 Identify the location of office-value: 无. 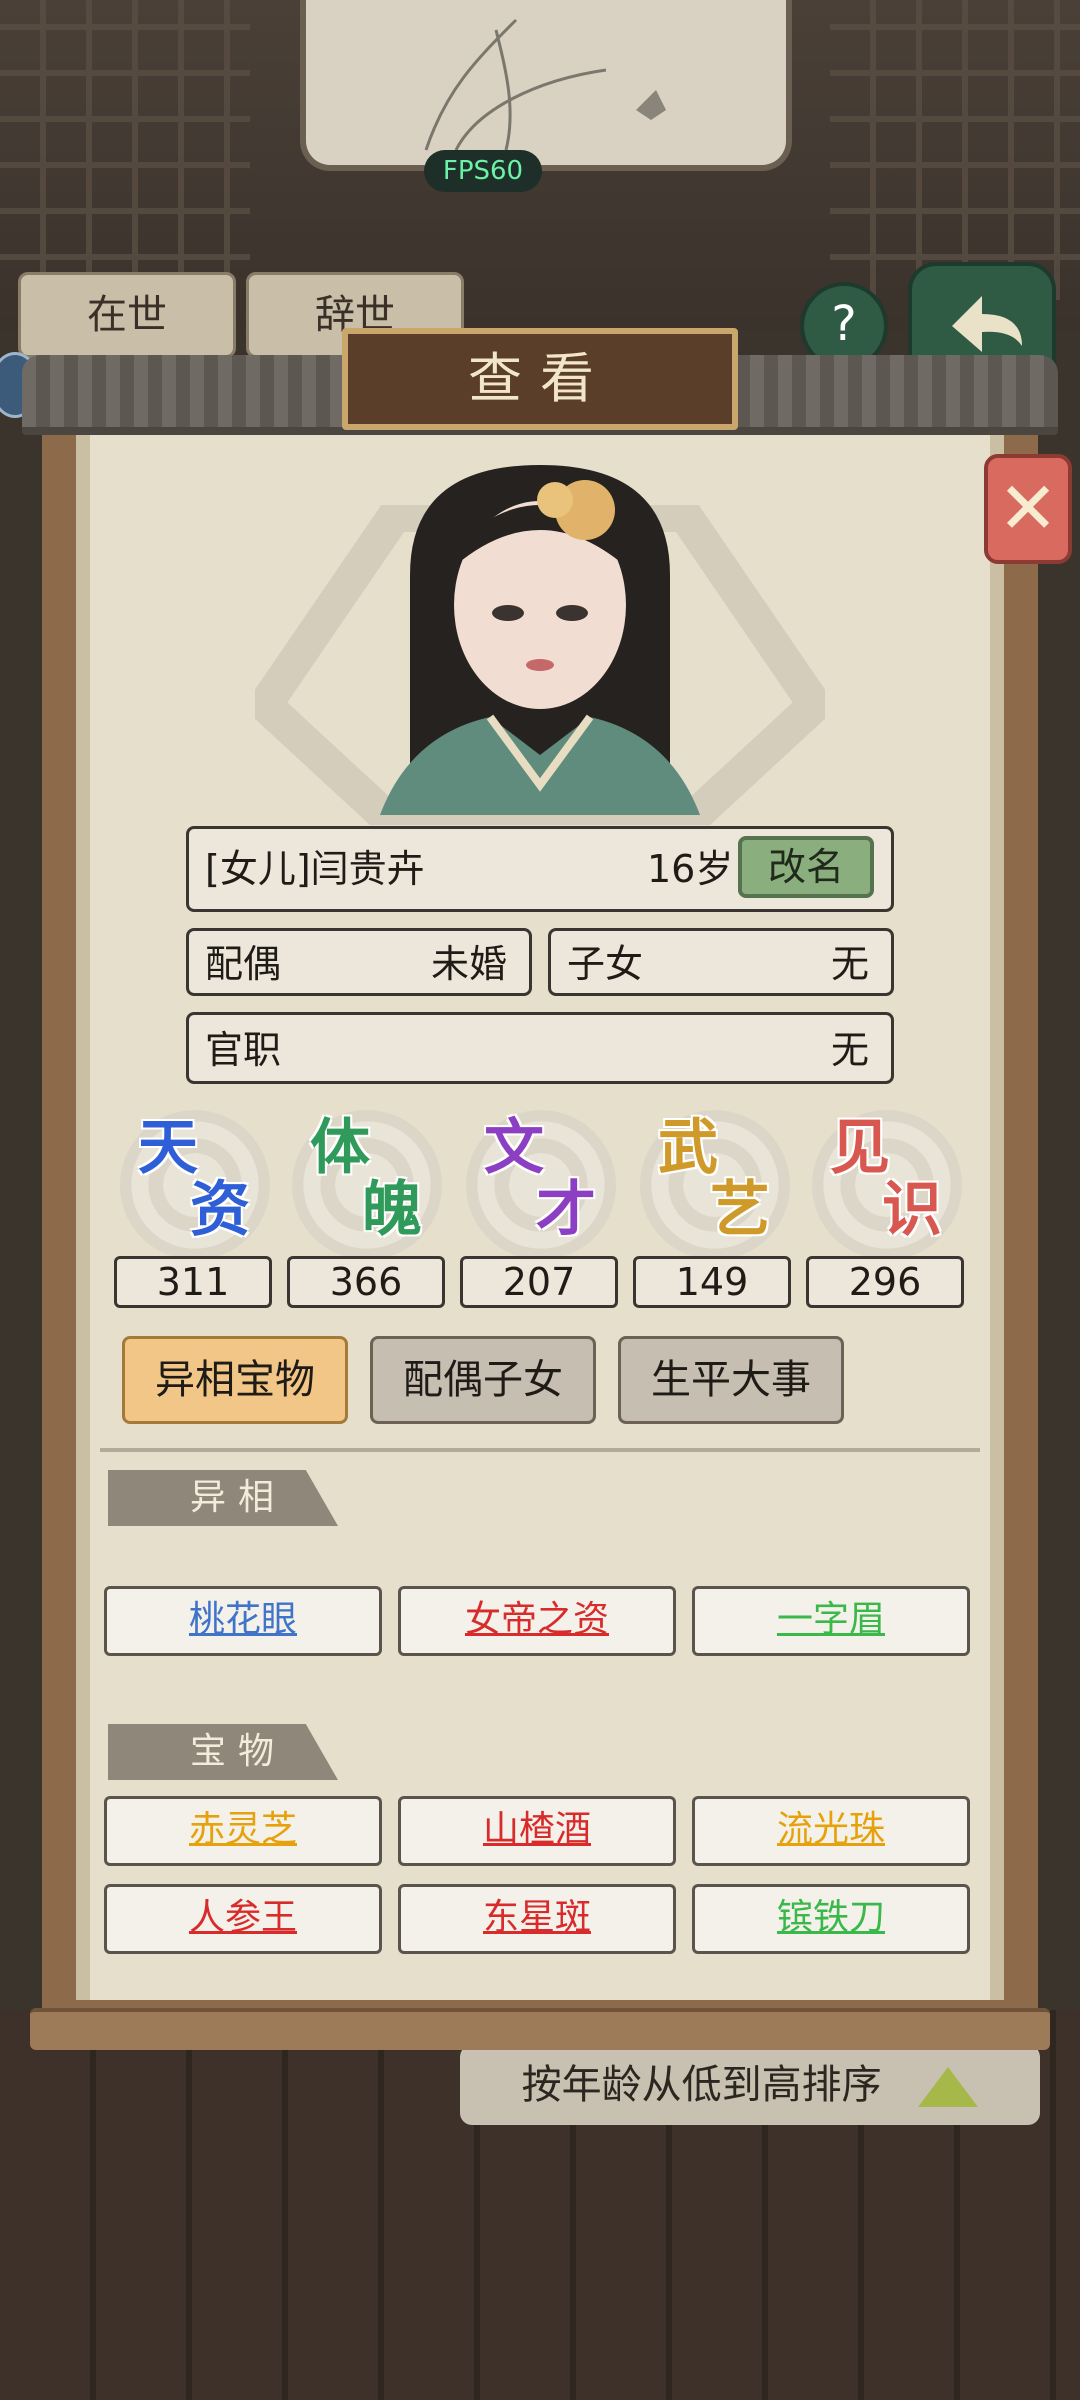
(849, 1050).